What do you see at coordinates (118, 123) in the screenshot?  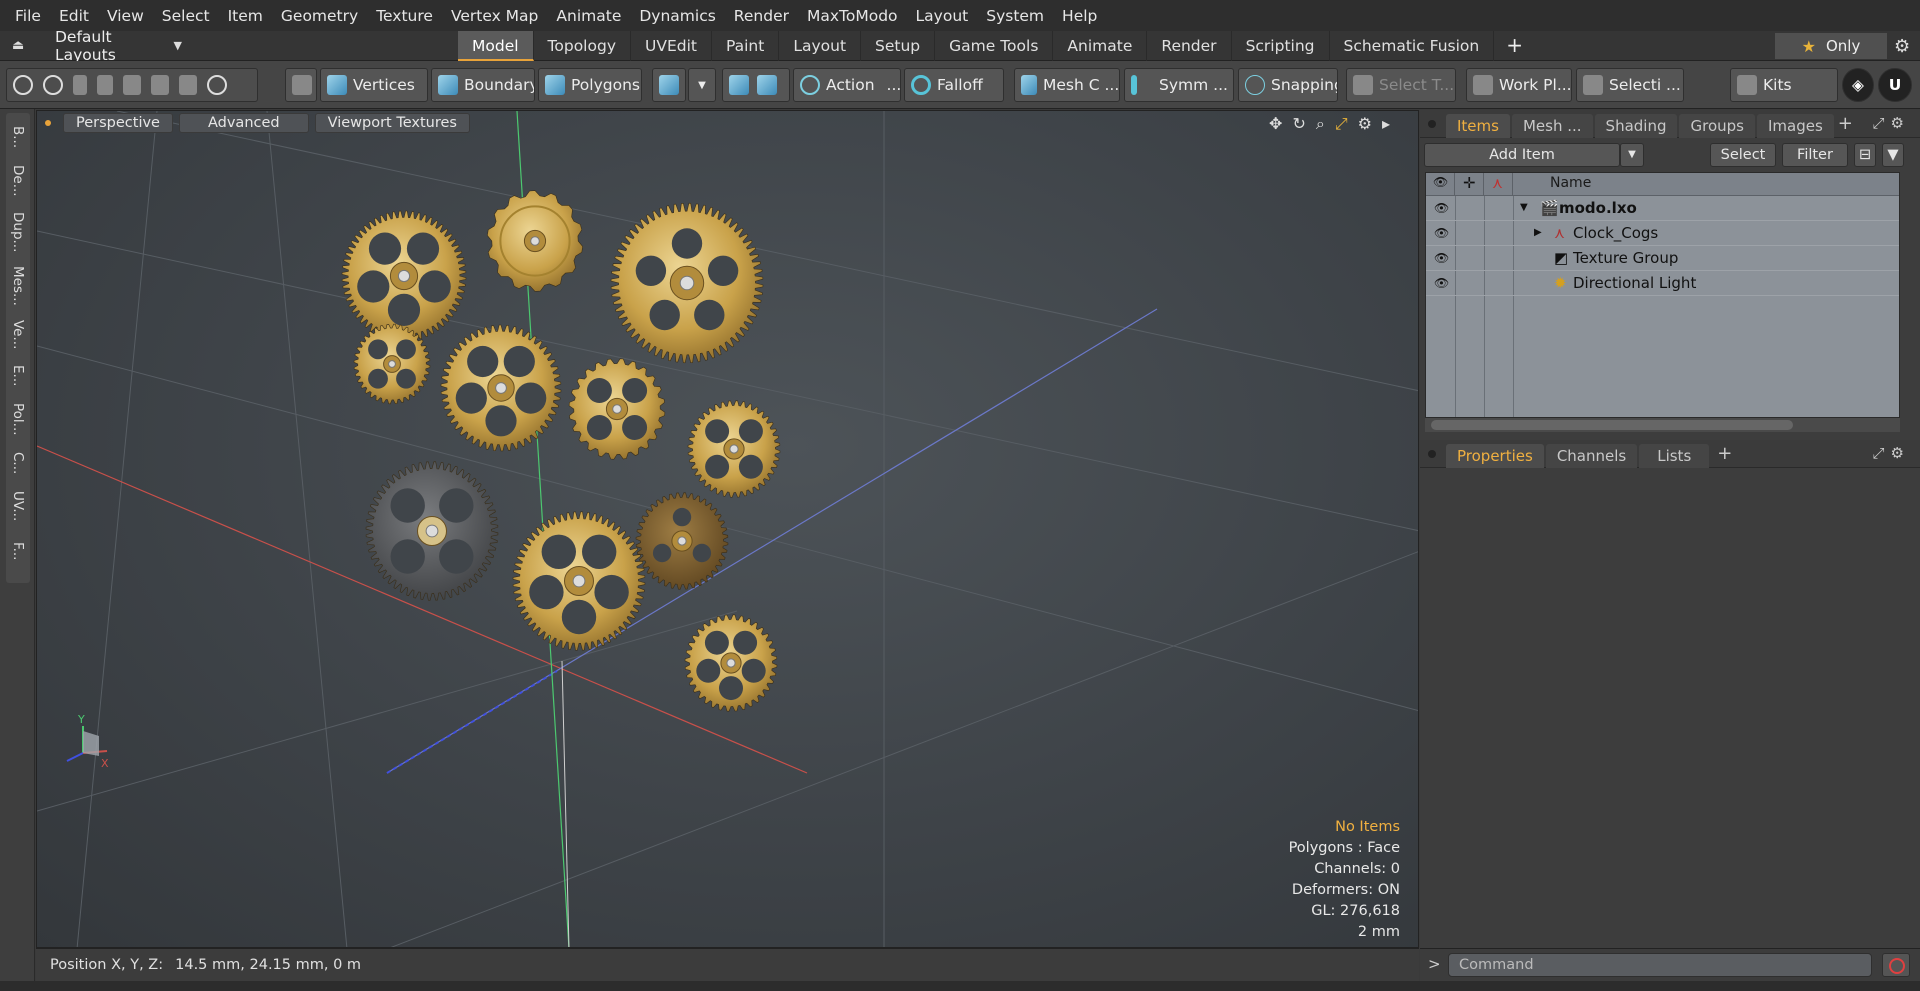 I see `perspective-button: Perspective` at bounding box center [118, 123].